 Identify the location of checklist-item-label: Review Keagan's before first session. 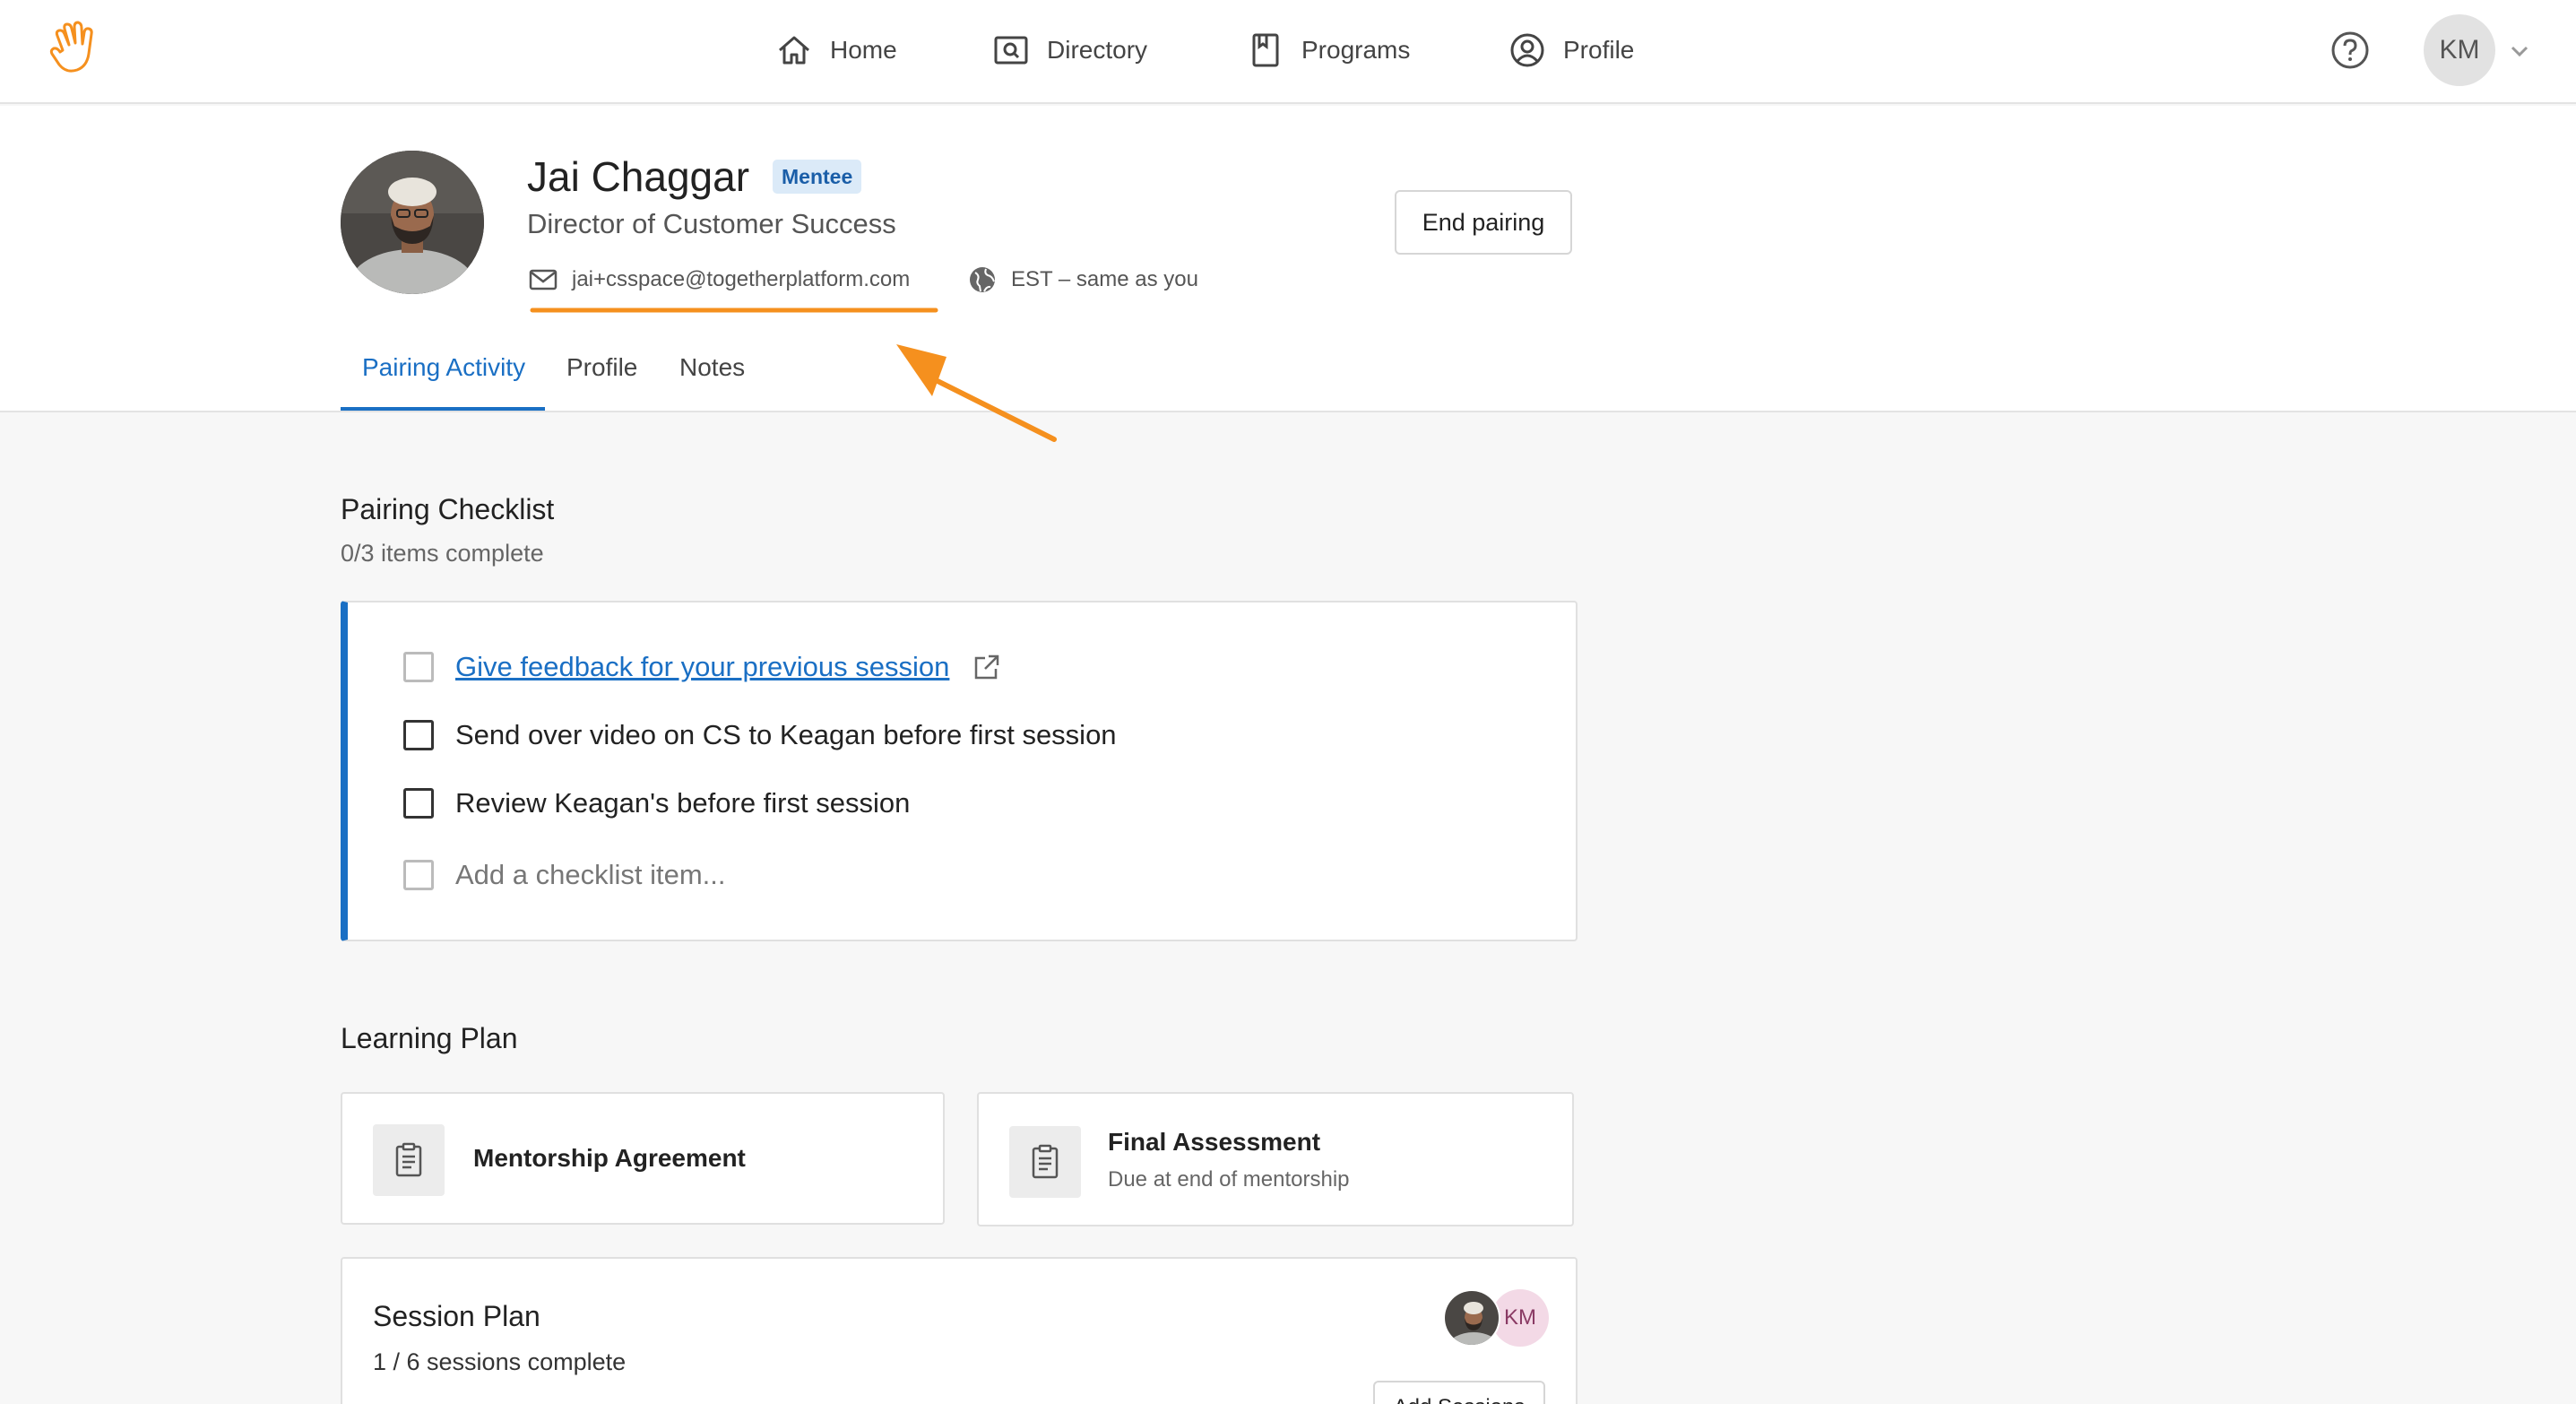
(683, 803).